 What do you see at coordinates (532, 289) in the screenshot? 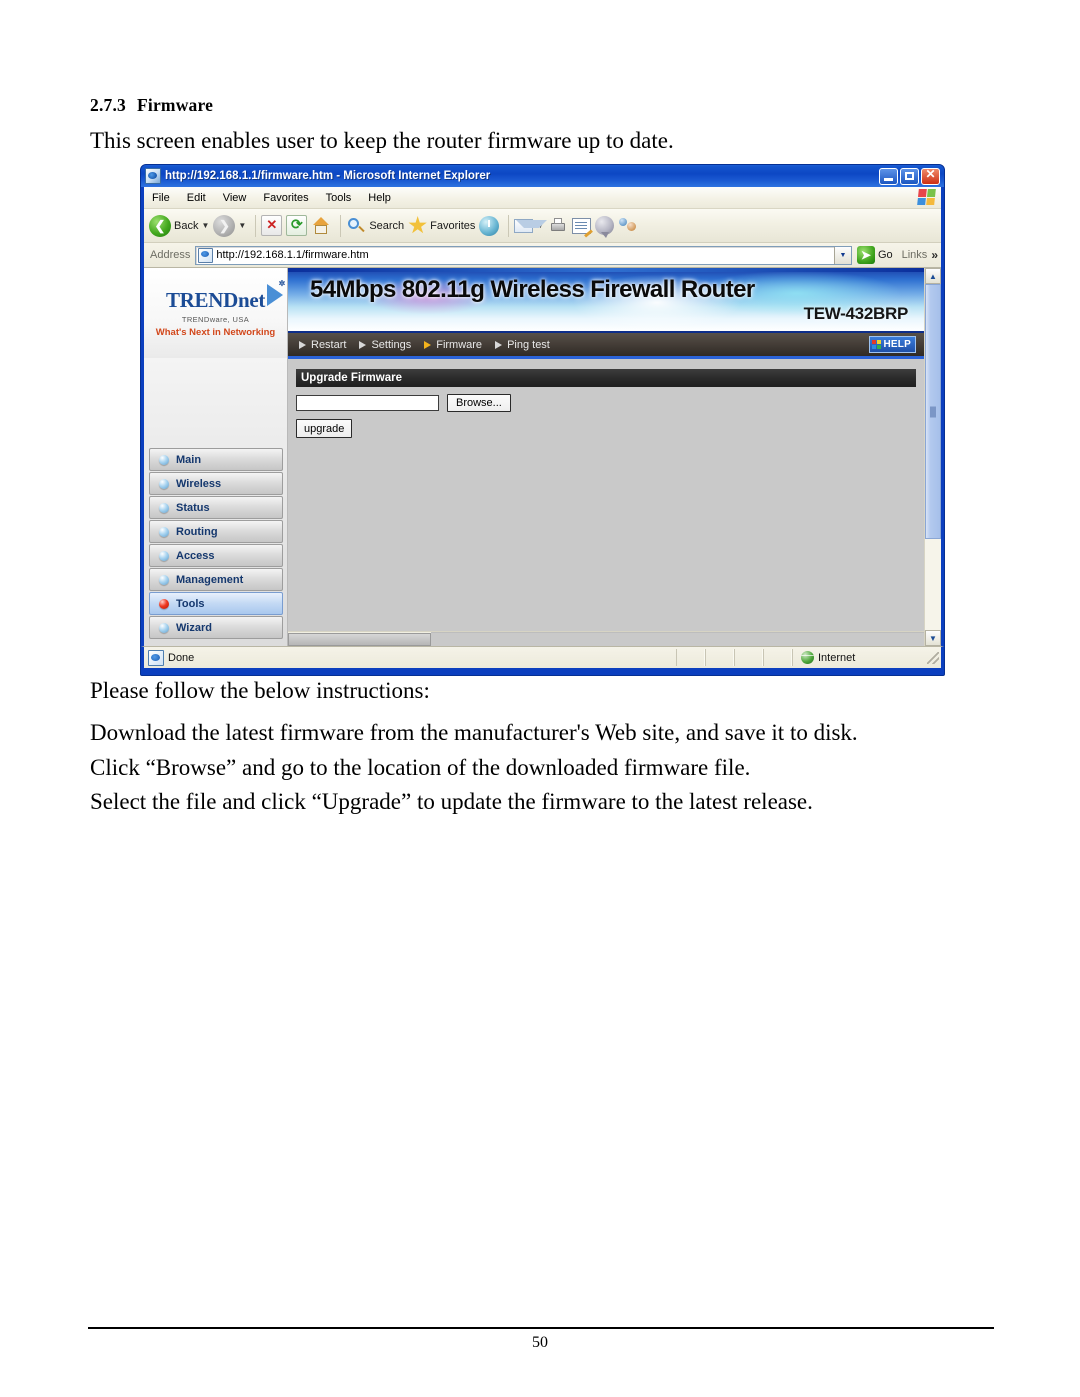
I see `banner-title: 54Mbps 802.11g Wireless Firewall Router` at bounding box center [532, 289].